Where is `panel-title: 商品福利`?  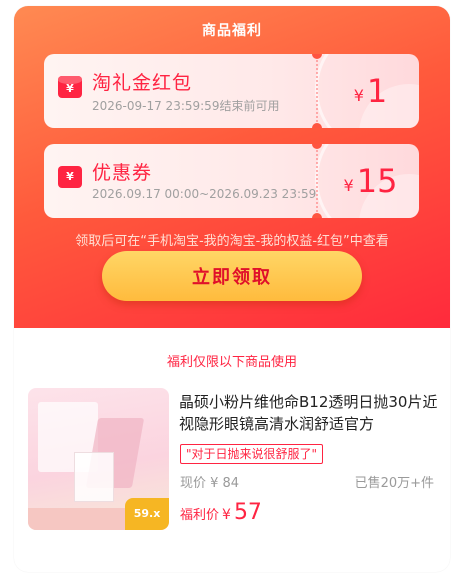 panel-title: 商品福利 is located at coordinates (232, 31).